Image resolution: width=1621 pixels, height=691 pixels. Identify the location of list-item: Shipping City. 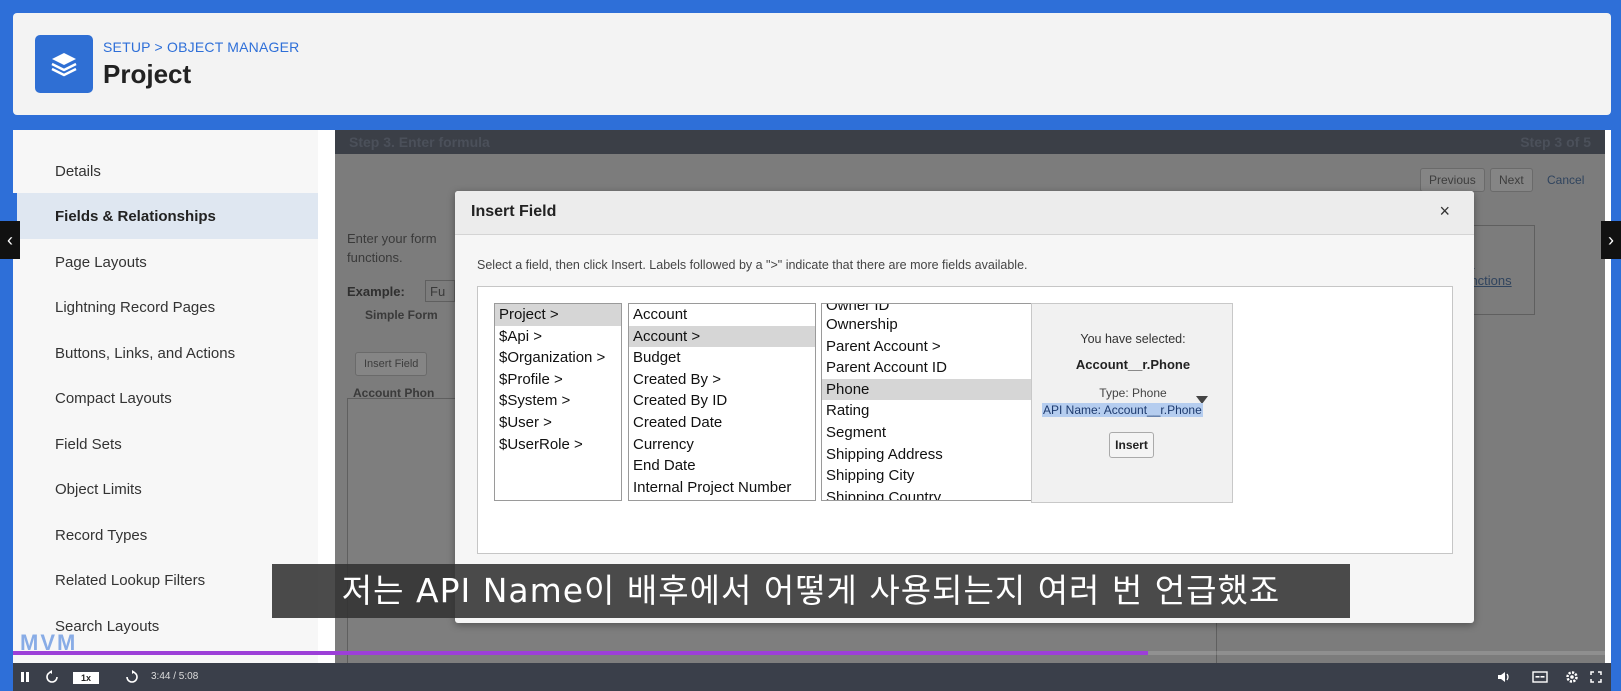
(931, 476).